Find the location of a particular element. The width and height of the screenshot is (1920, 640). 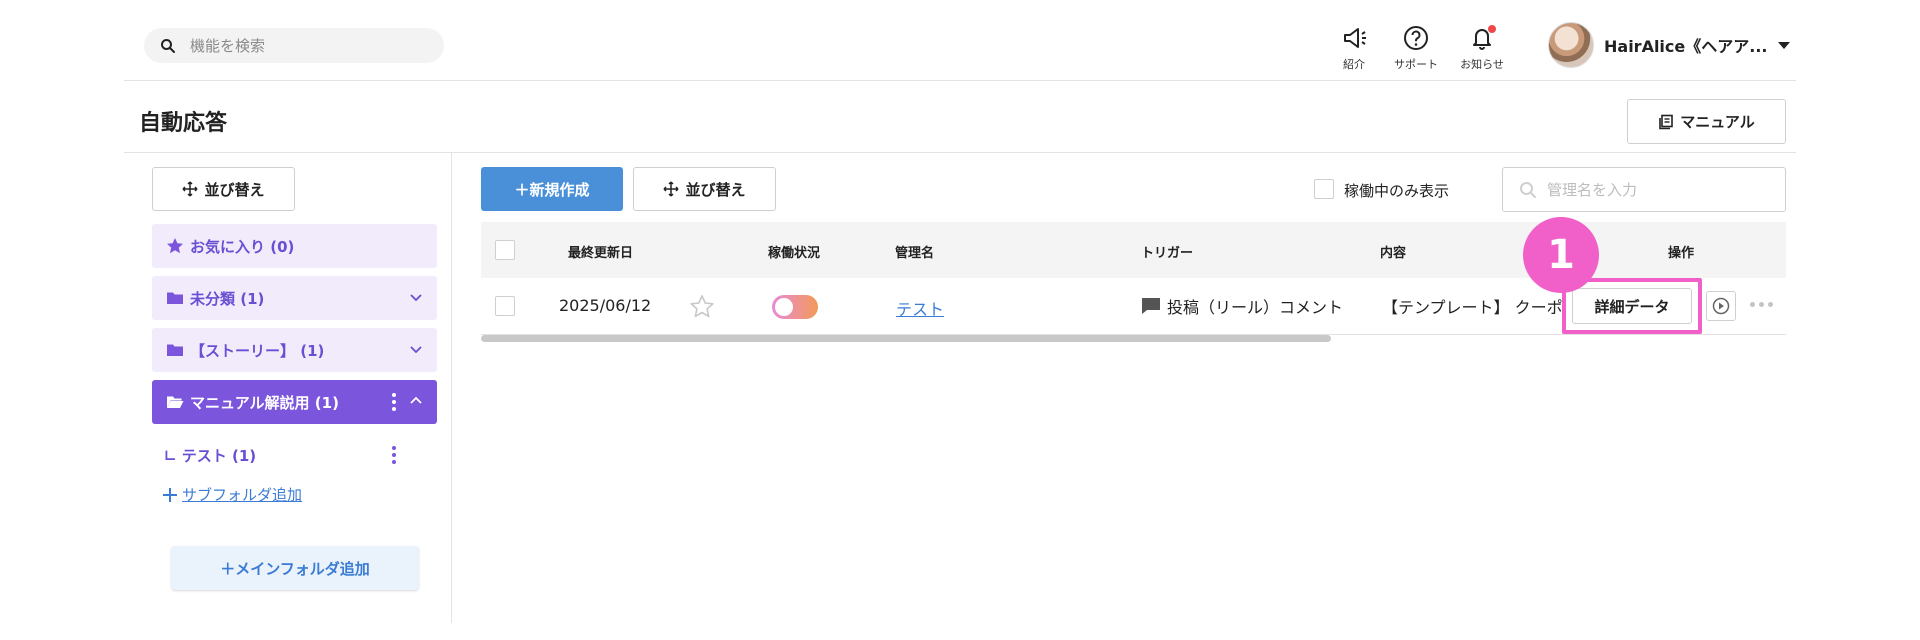

support-button: サポート is located at coordinates (1416, 49).